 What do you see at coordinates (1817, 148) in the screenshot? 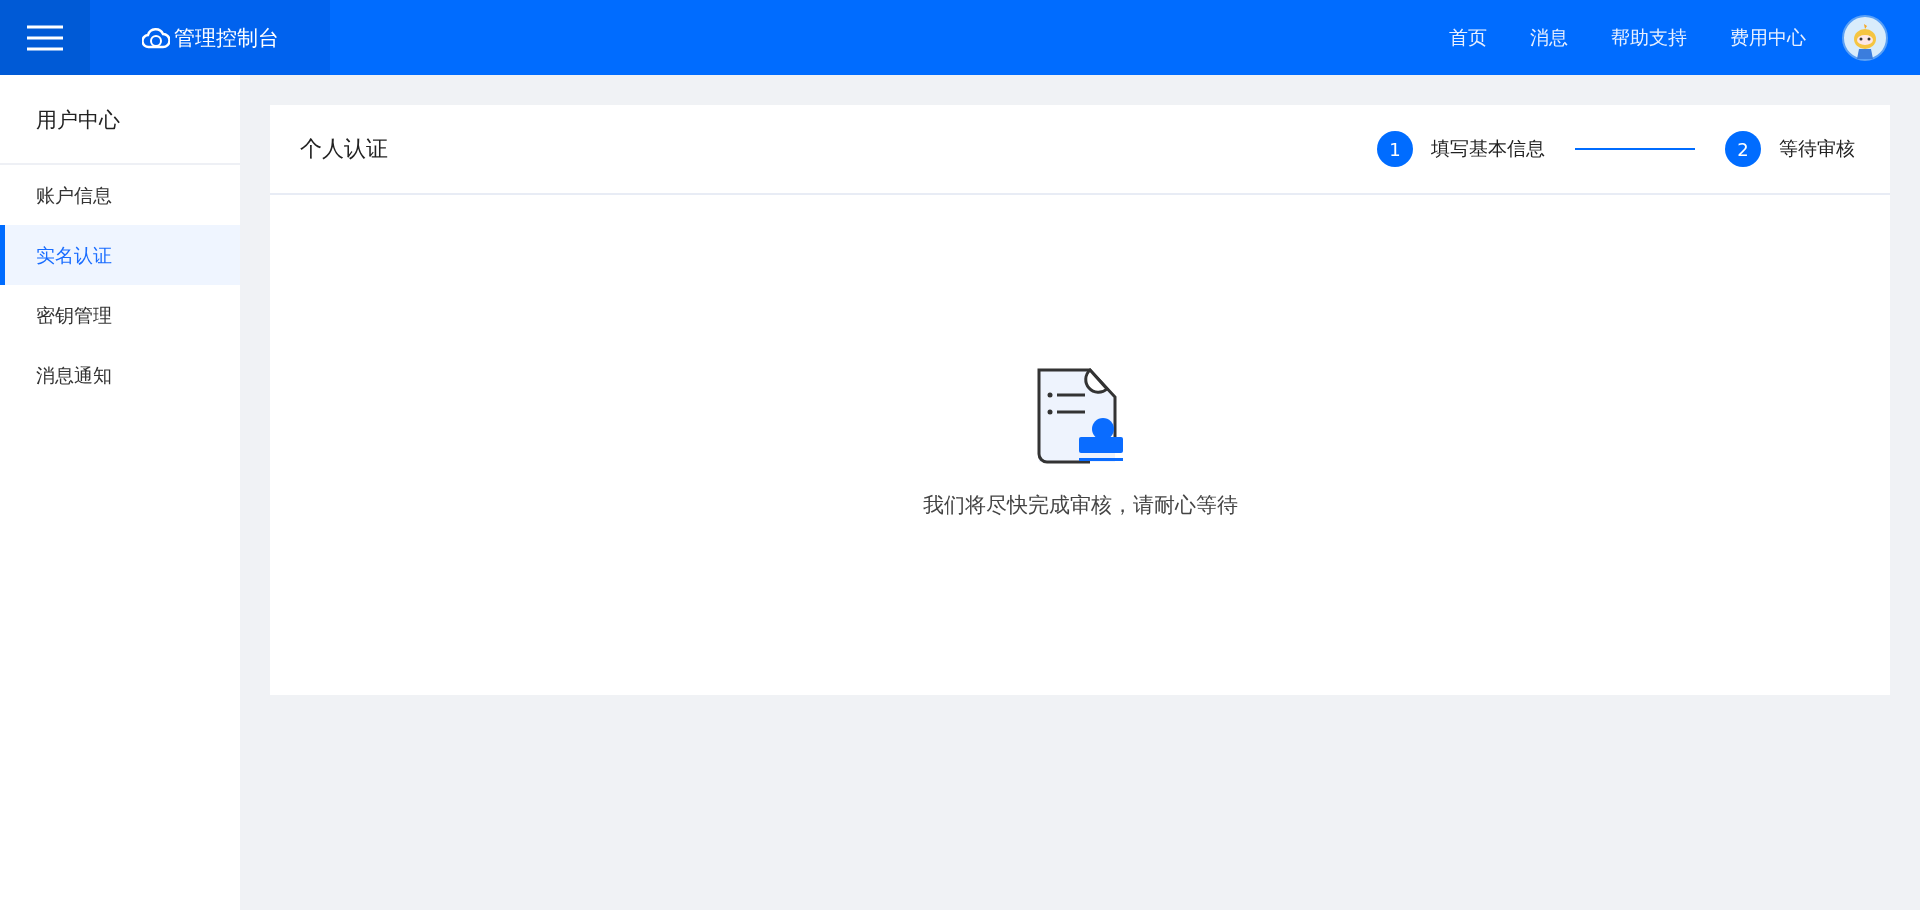
I see `step-label: 等待审核` at bounding box center [1817, 148].